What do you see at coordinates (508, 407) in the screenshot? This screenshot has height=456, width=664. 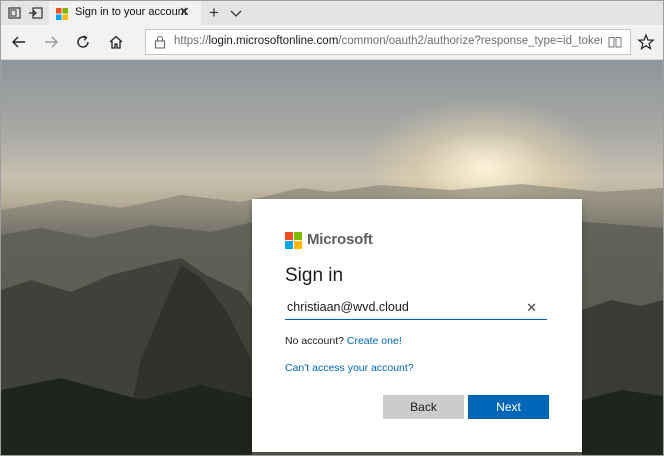 I see `next-button: Next` at bounding box center [508, 407].